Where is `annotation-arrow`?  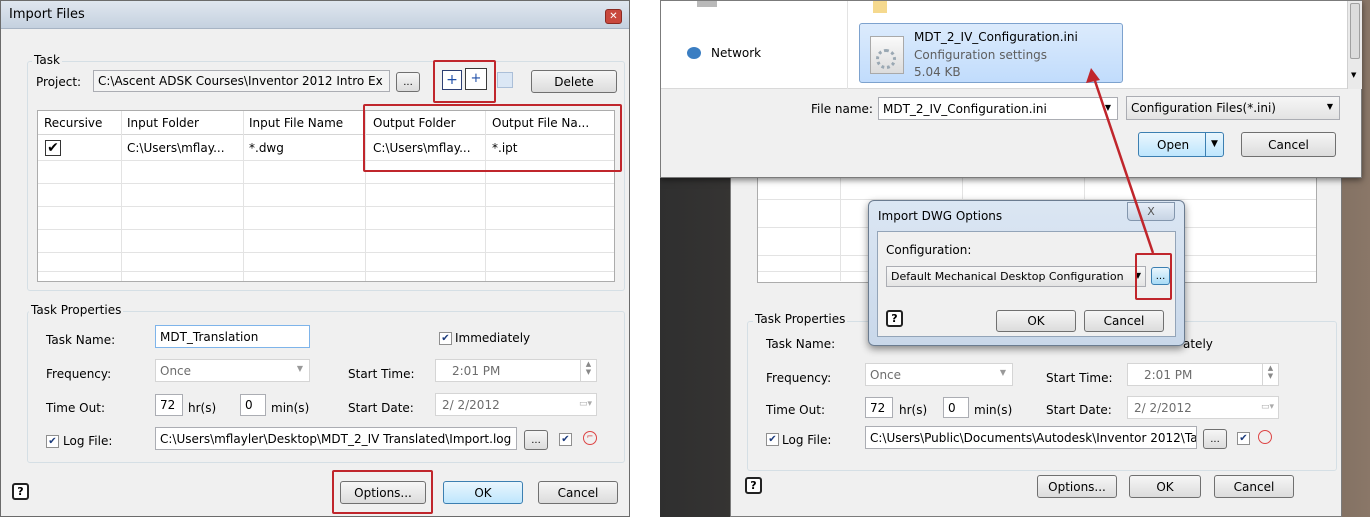
annotation-arrow is located at coordinates (1120, 161).